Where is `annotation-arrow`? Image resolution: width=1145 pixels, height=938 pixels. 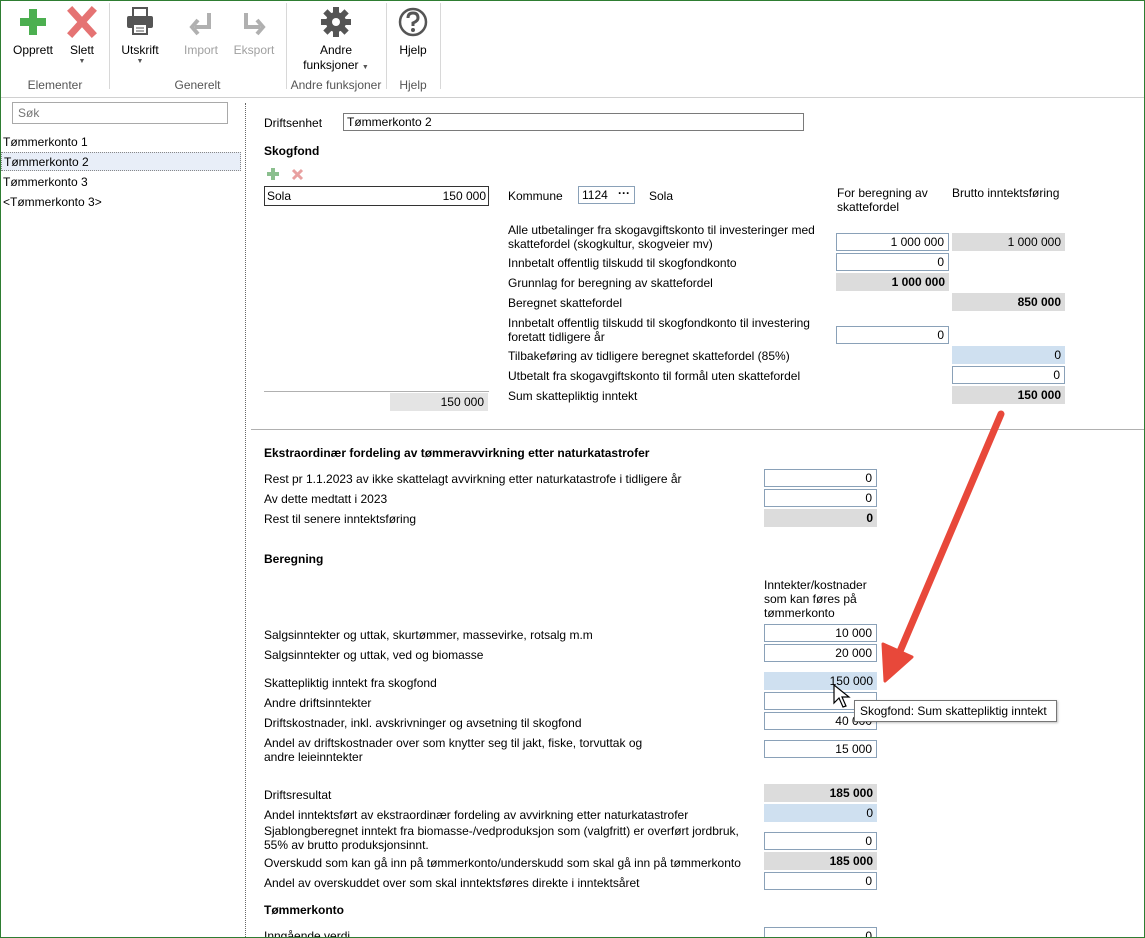 annotation-arrow is located at coordinates (943, 546).